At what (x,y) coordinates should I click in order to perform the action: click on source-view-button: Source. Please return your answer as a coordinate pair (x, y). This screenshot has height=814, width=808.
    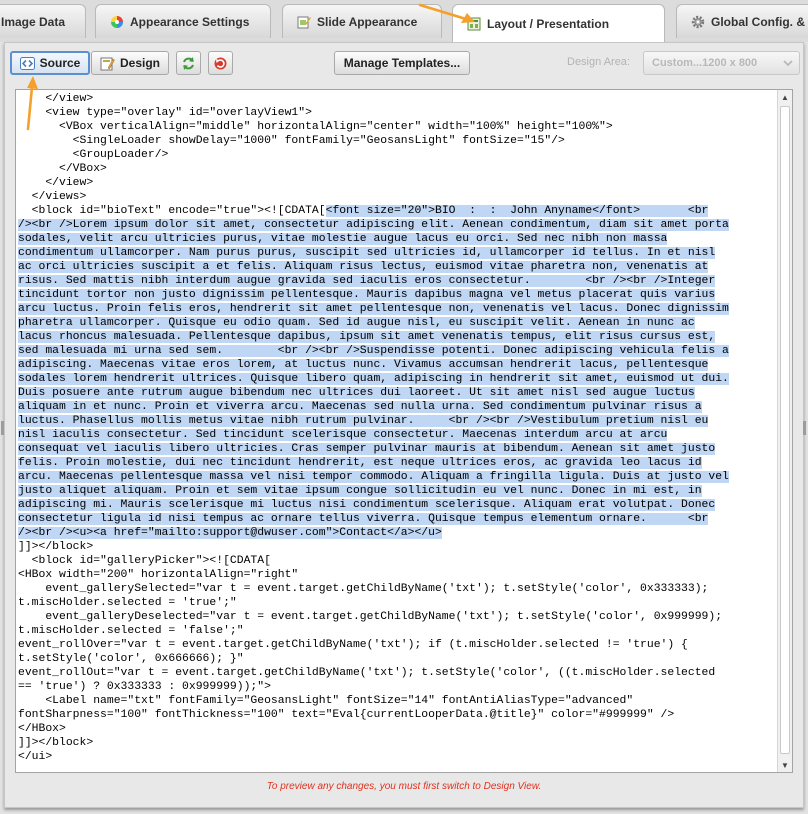
    Looking at the image, I should click on (50, 63).